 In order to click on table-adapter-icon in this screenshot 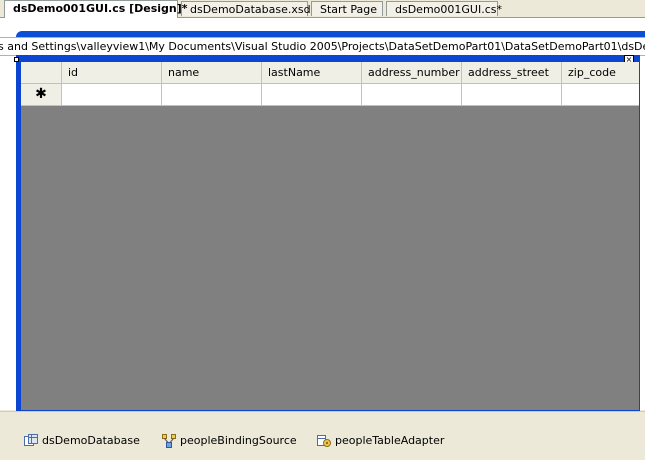, I will do `click(324, 441)`.